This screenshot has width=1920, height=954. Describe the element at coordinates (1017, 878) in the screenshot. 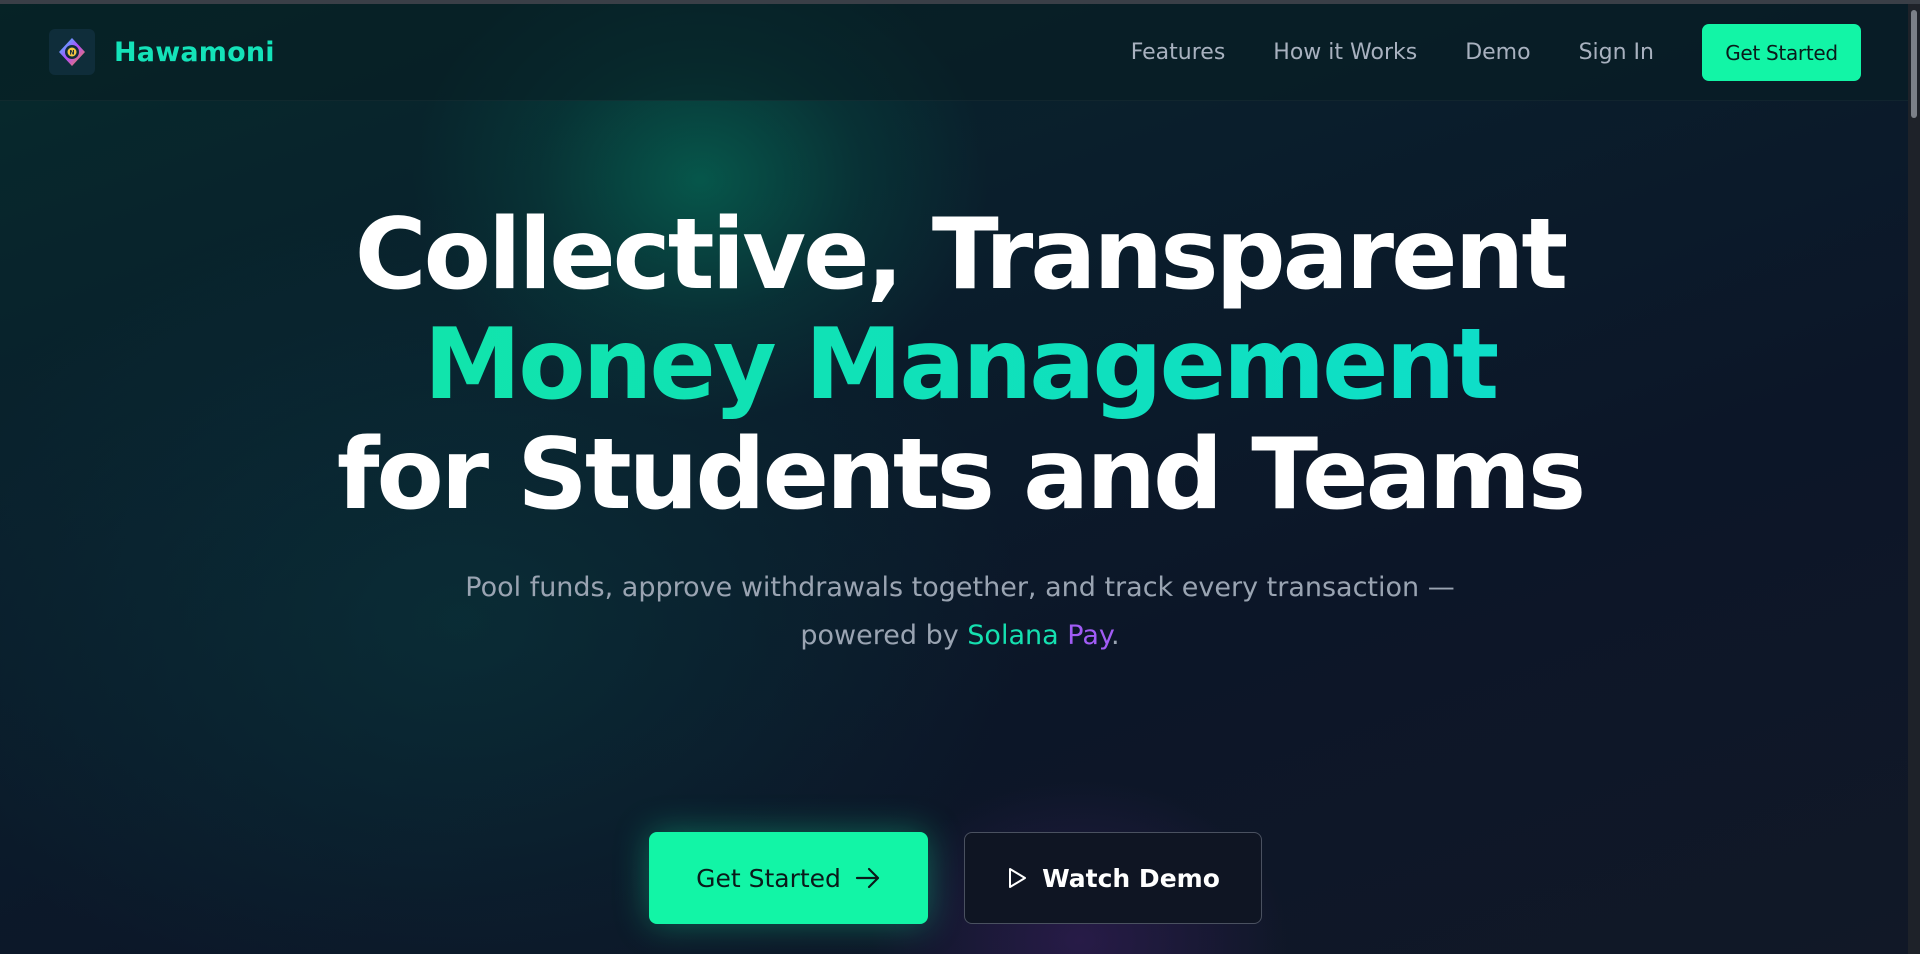

I see `play-icon` at that location.